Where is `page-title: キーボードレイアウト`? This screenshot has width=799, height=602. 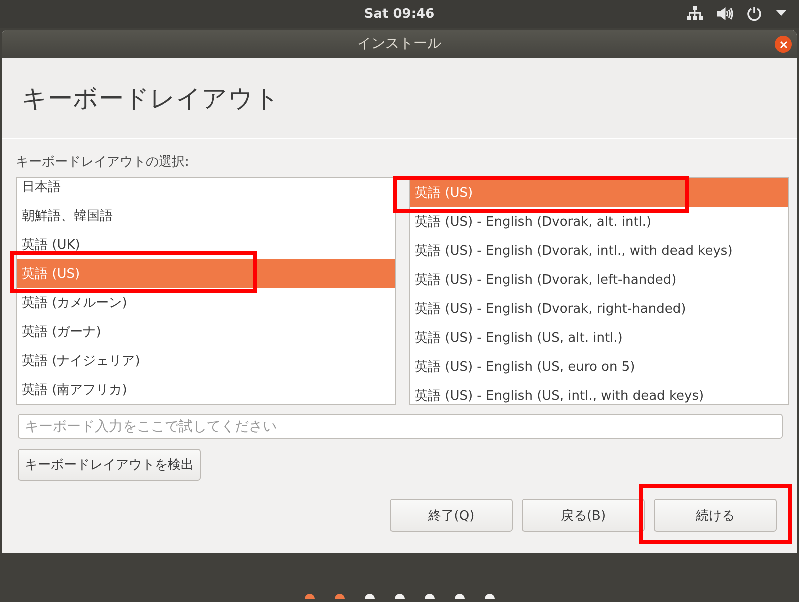 page-title: キーボードレイアウト is located at coordinates (151, 98).